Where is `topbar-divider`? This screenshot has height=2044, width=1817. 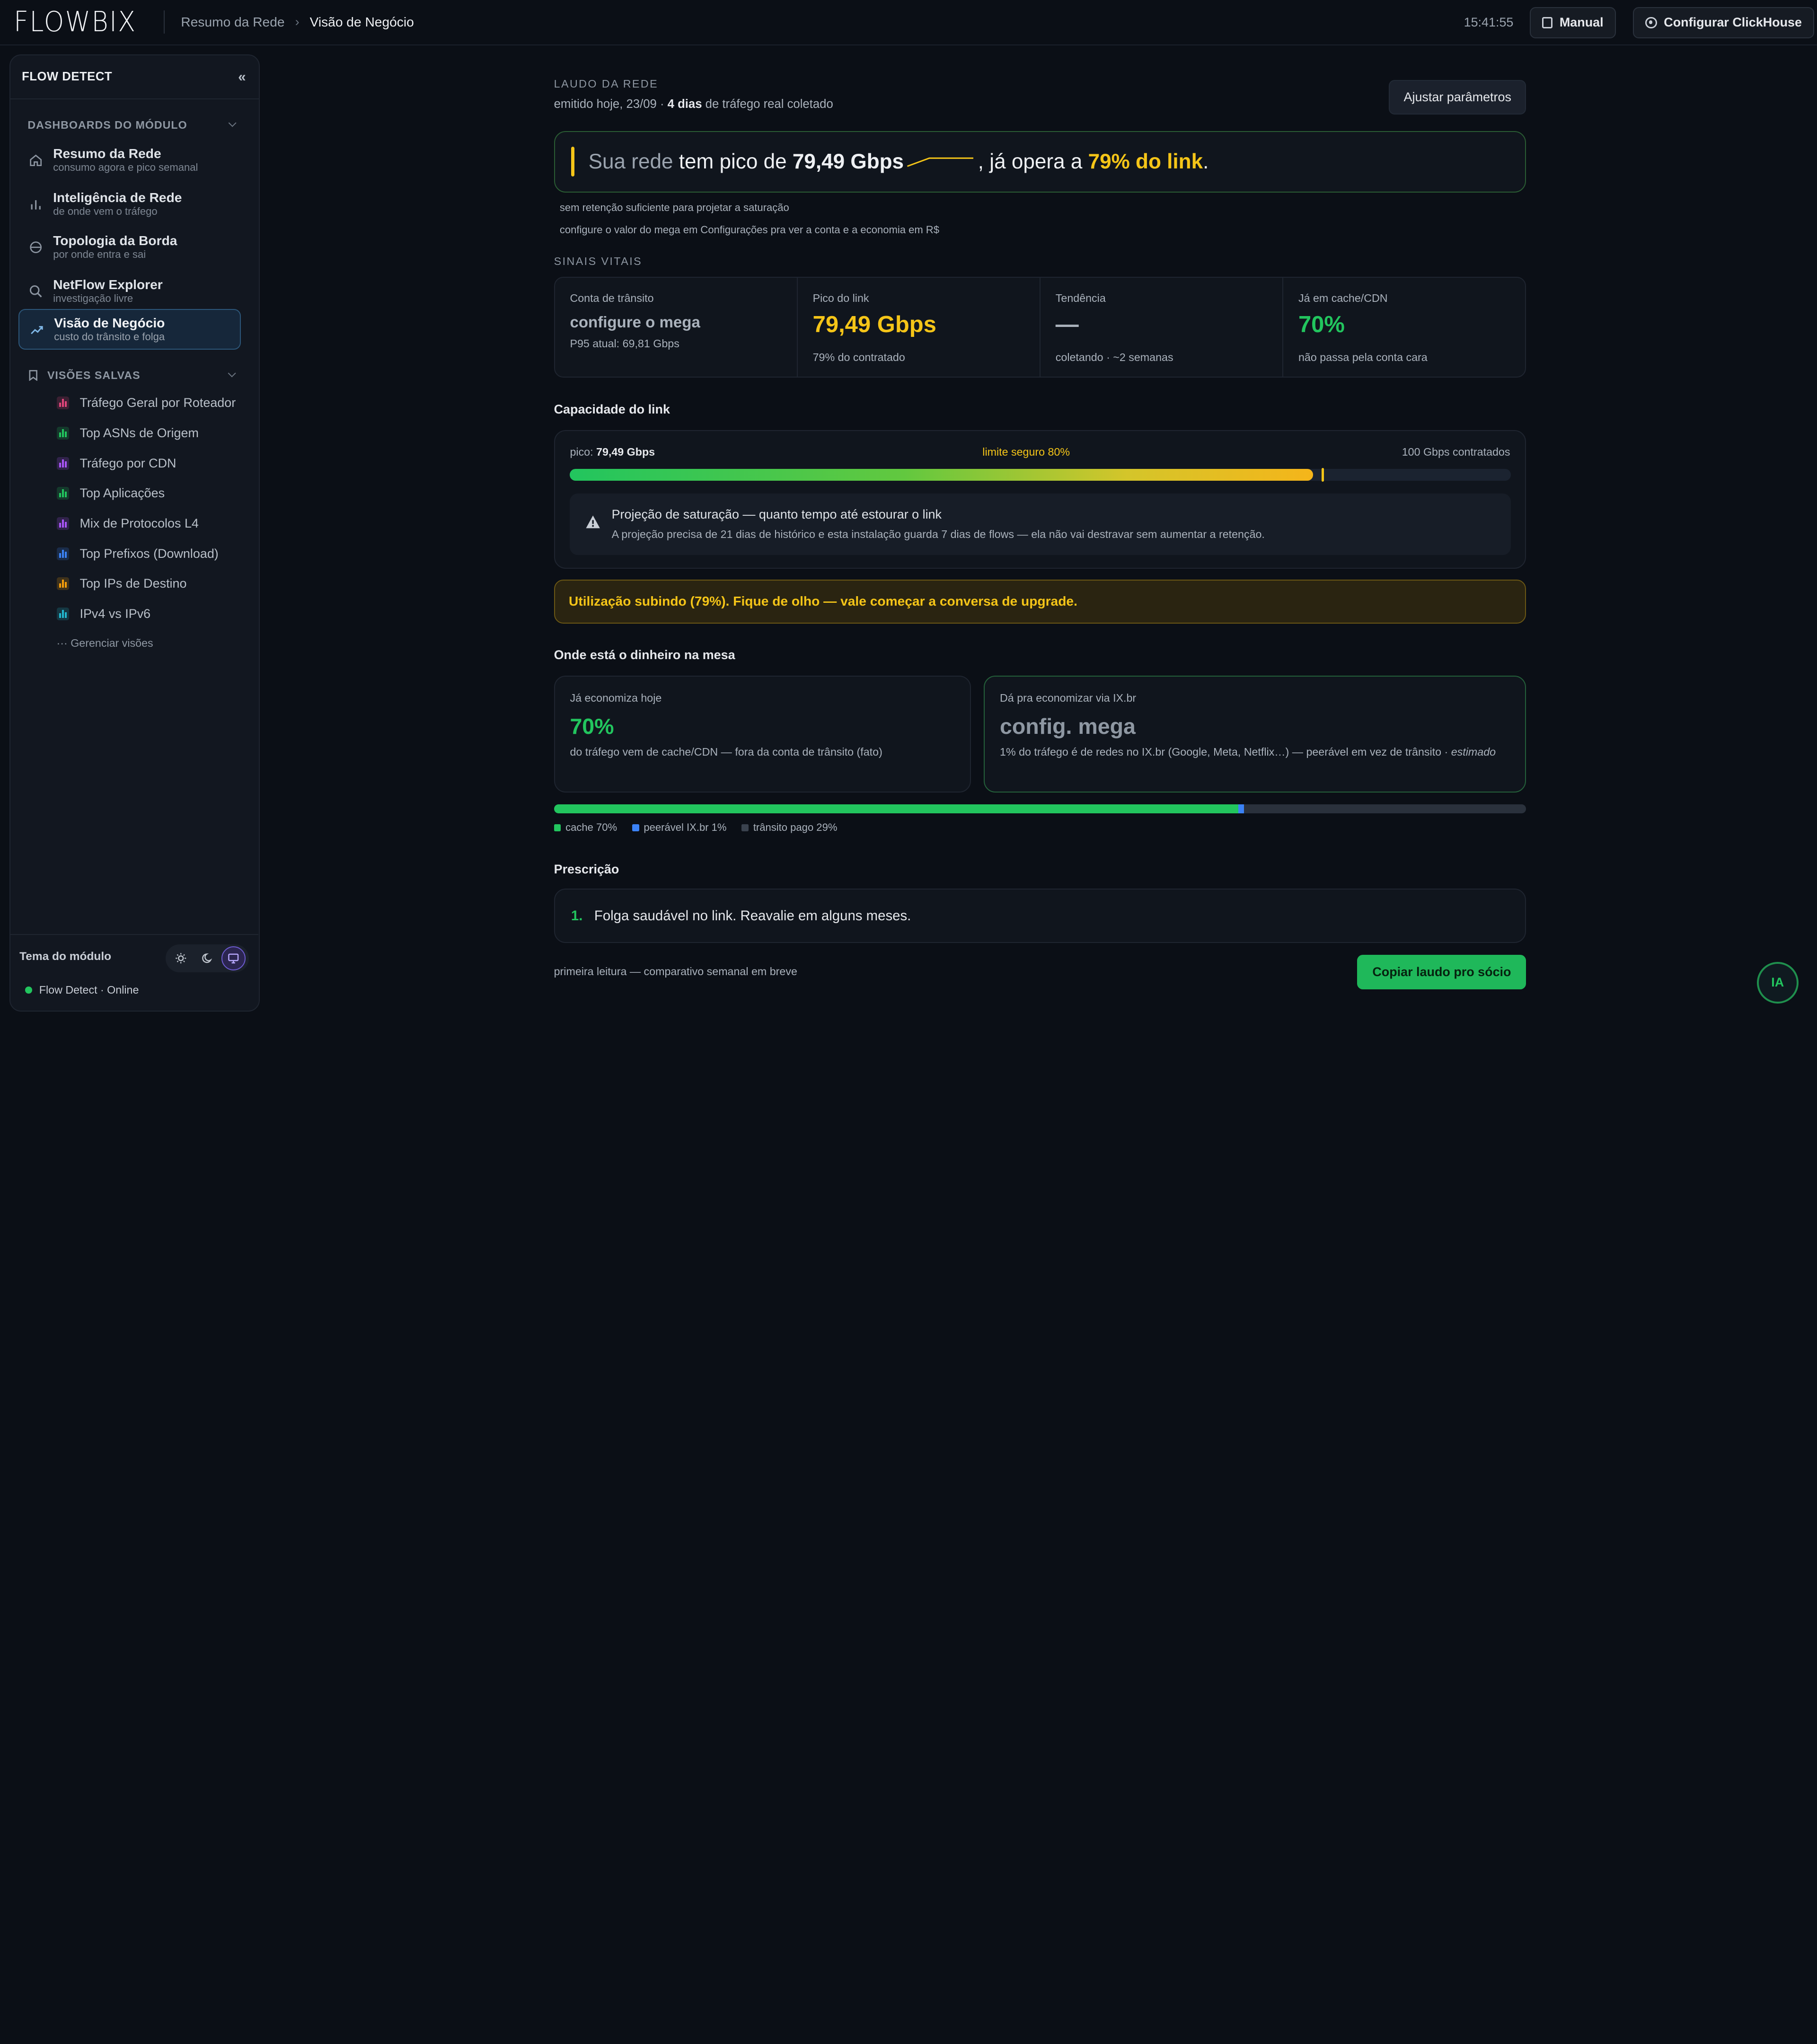
topbar-divider is located at coordinates (164, 22).